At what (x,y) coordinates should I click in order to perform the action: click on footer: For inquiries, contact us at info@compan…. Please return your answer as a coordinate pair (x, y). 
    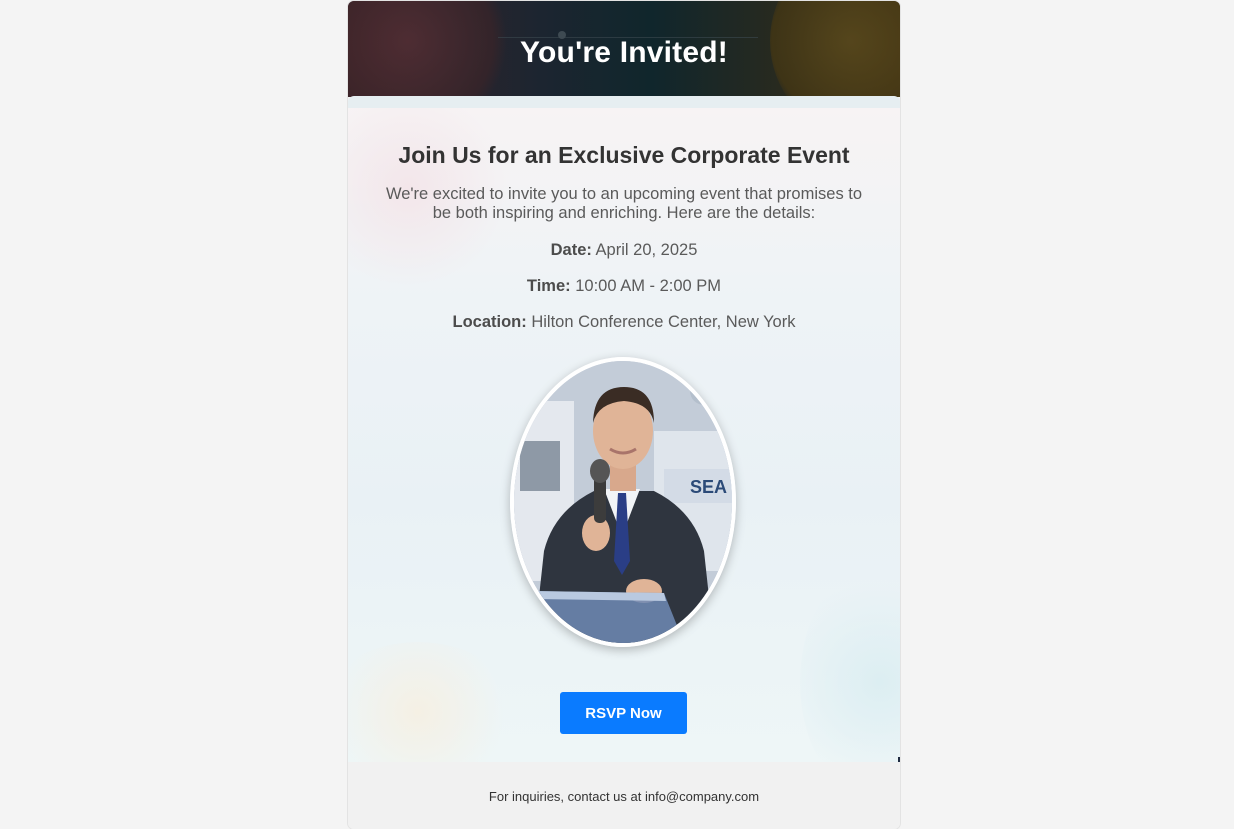
    Looking at the image, I should click on (624, 795).